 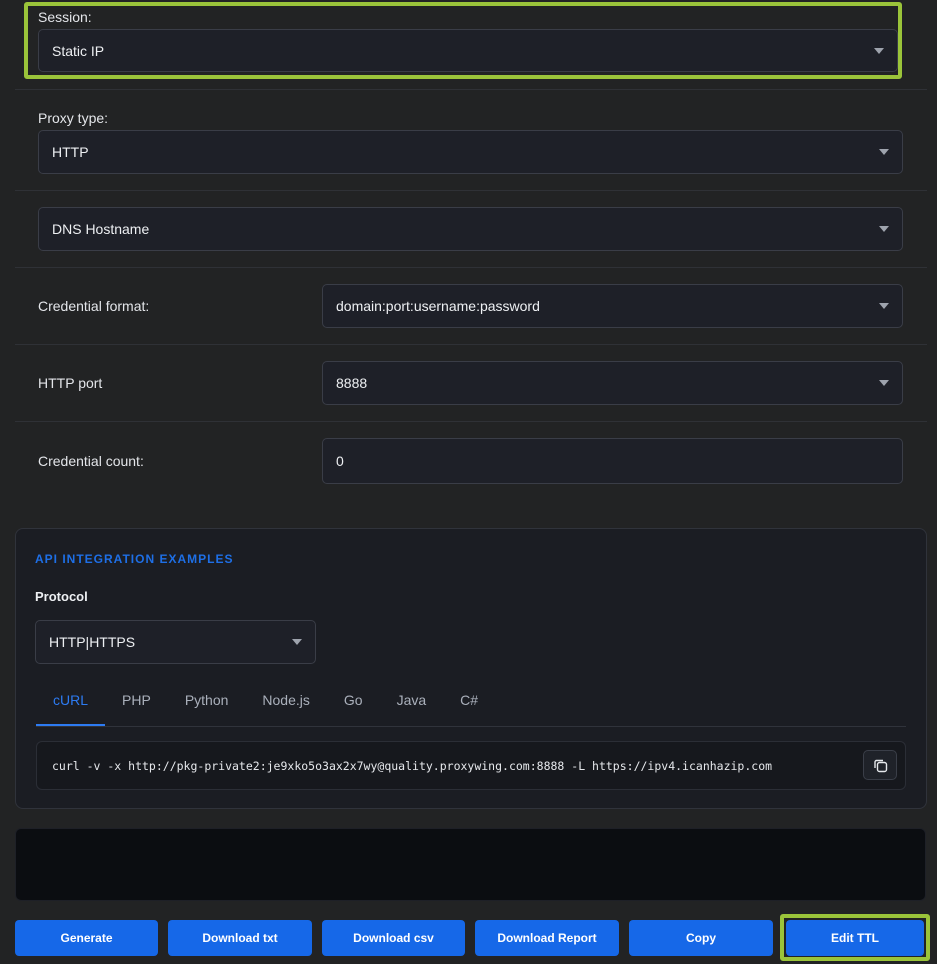 What do you see at coordinates (70, 152) in the screenshot?
I see `proxy-type-value: HTTP` at bounding box center [70, 152].